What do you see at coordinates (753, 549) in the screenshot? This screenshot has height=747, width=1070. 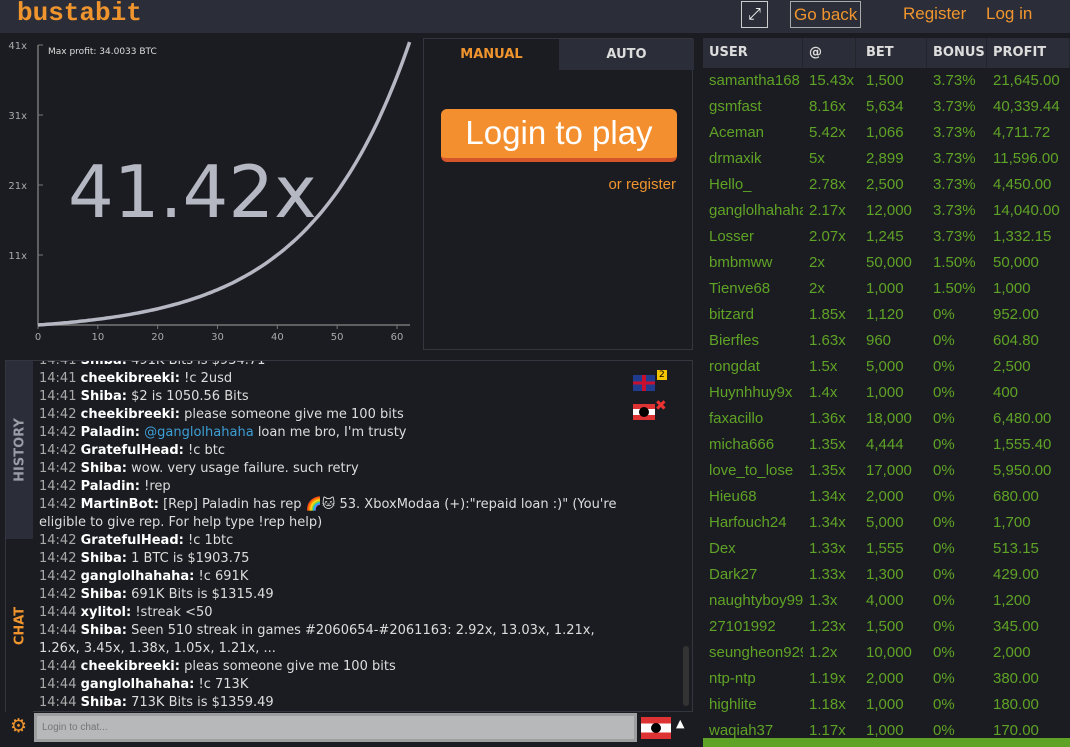 I see `player-name: Dex` at bounding box center [753, 549].